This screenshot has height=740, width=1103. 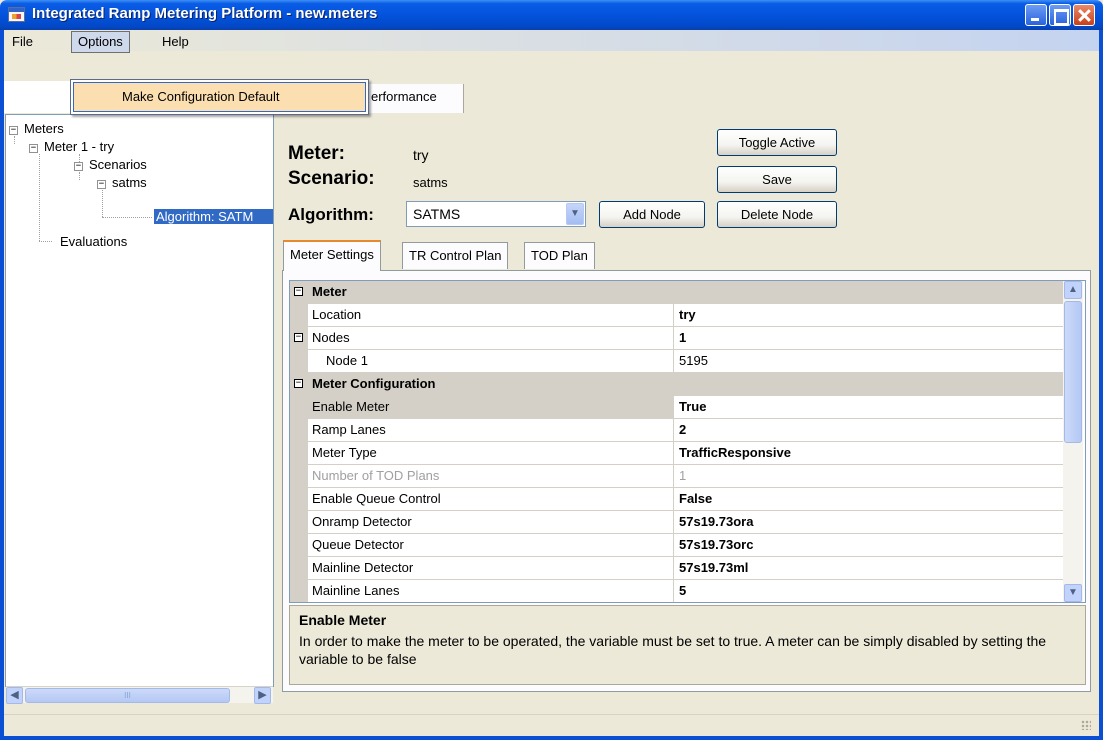 I want to click on delete-node-button: Delete Node, so click(x=777, y=214).